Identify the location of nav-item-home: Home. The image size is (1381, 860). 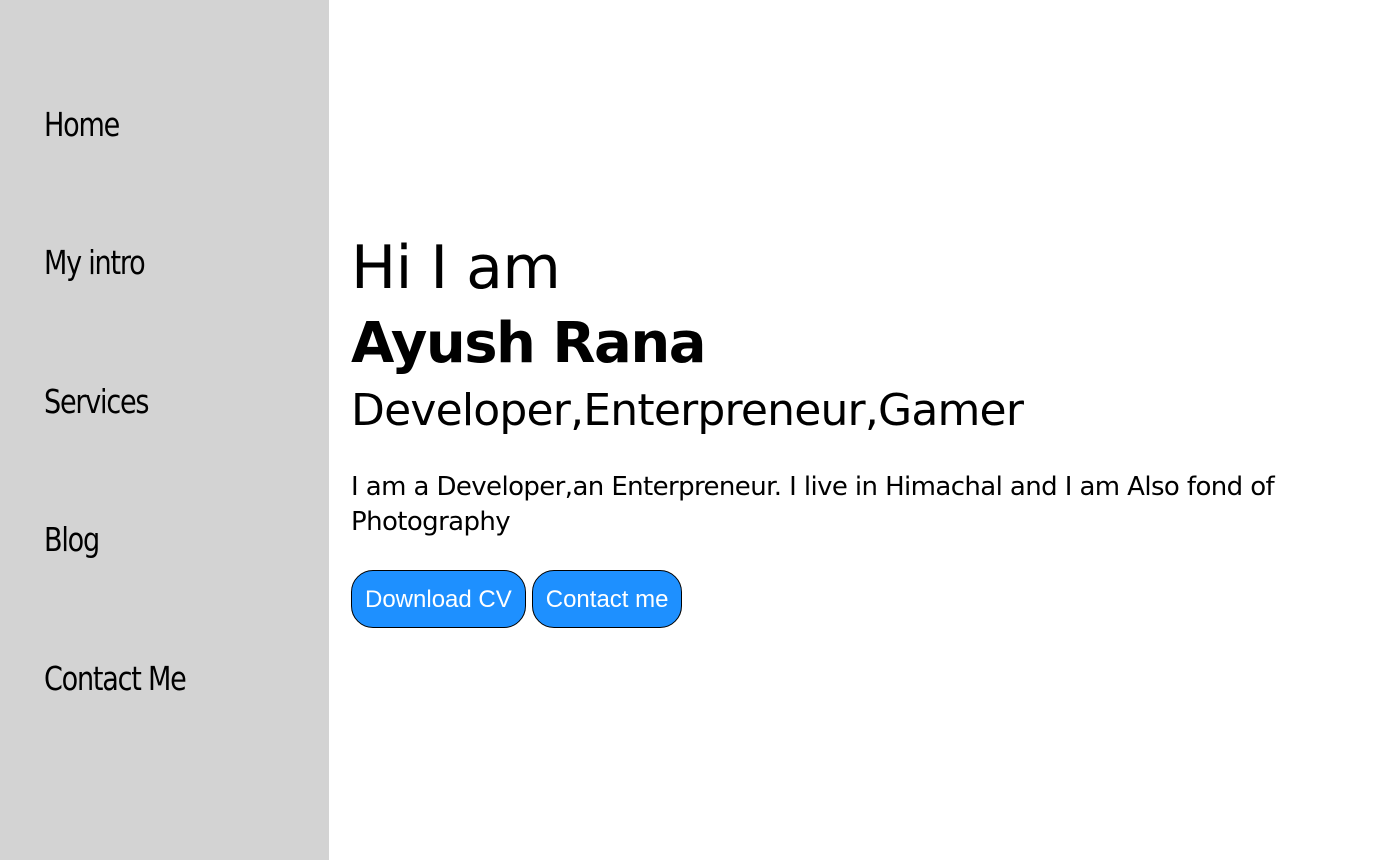
(82, 124).